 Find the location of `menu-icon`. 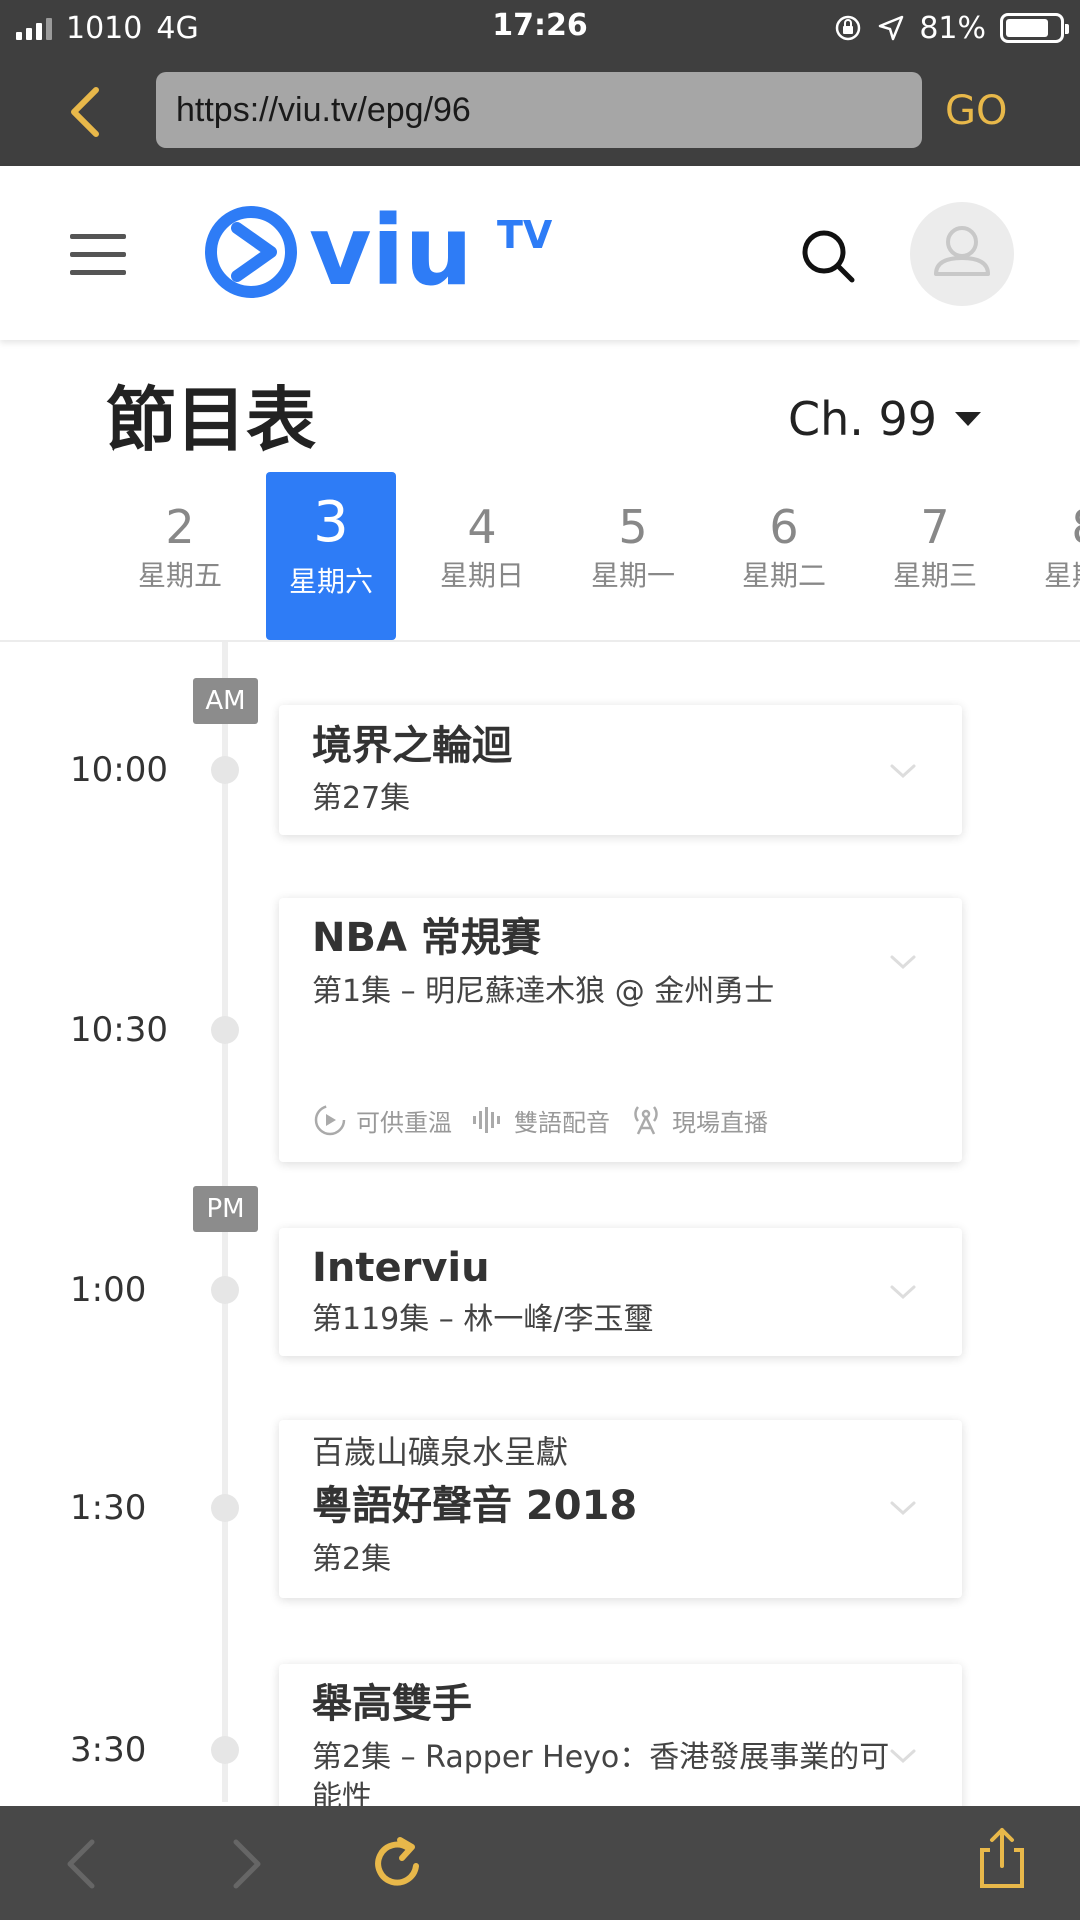

menu-icon is located at coordinates (98, 254).